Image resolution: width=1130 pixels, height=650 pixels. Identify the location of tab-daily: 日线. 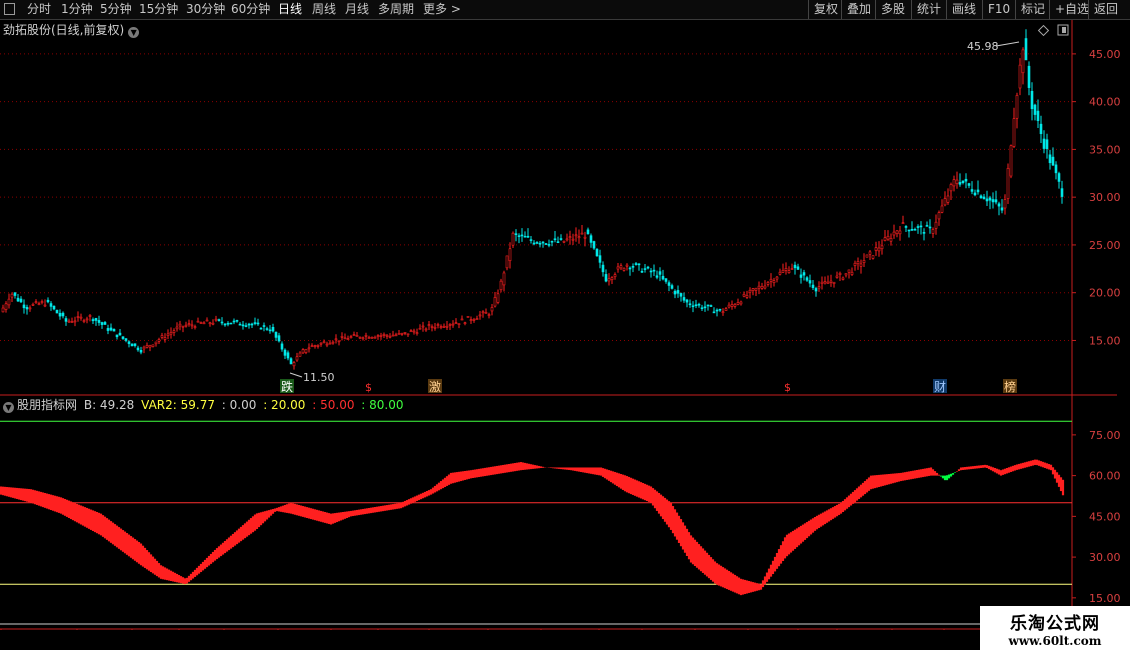
(290, 9).